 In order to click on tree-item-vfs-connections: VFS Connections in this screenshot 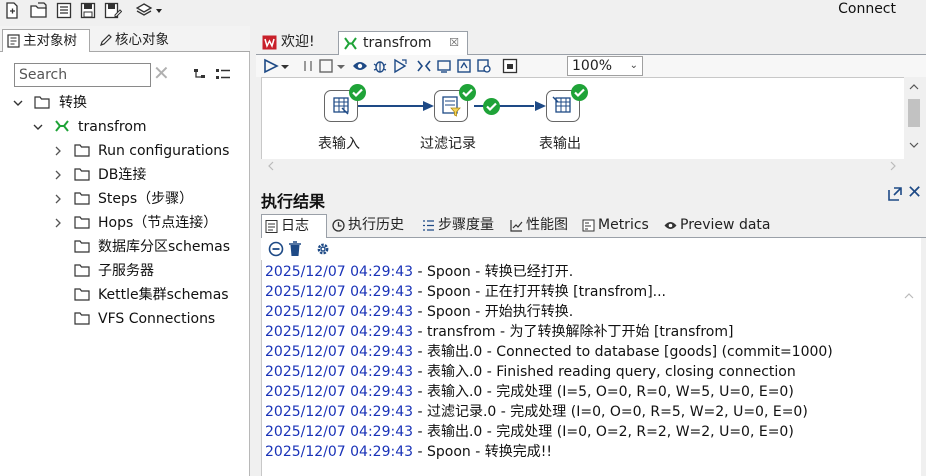, I will do `click(161, 319)`.